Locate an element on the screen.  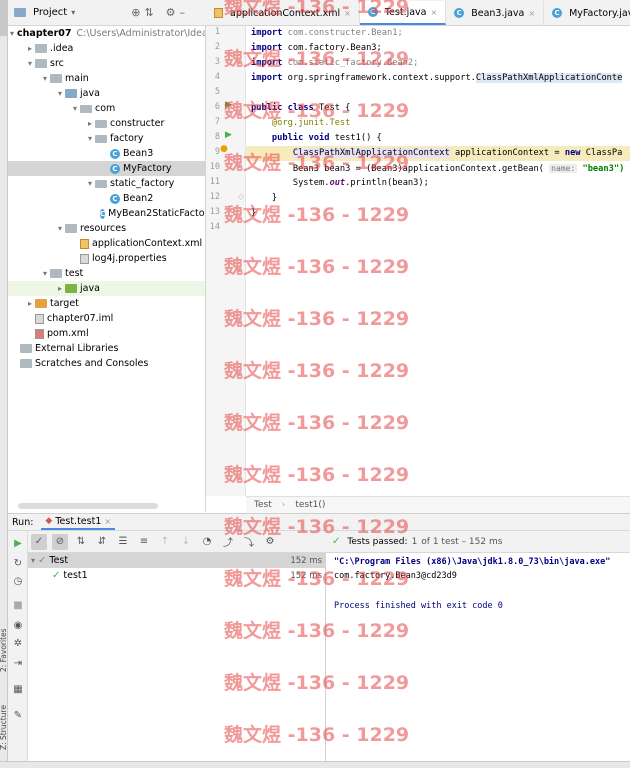
pin-icon: ✎ is located at coordinates (18, 715).